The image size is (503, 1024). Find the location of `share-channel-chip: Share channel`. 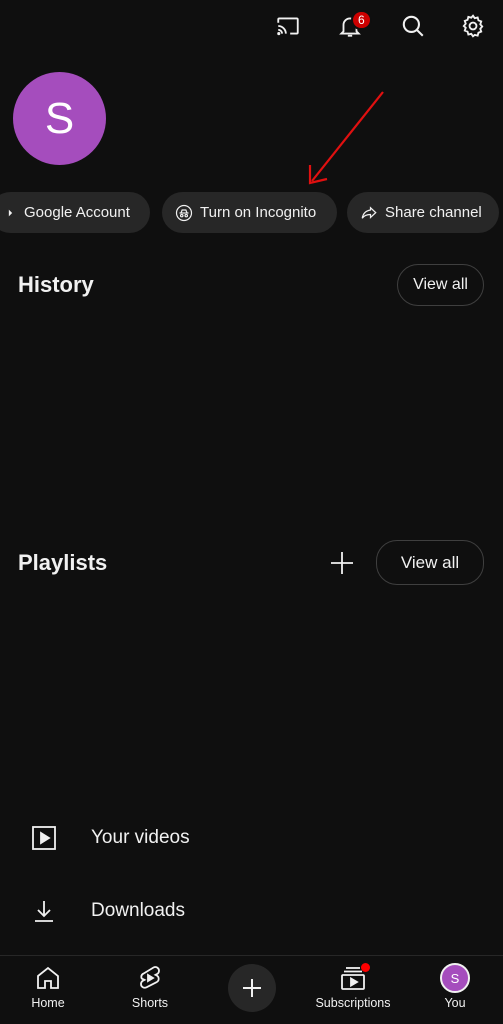

share-channel-chip: Share channel is located at coordinates (423, 212).